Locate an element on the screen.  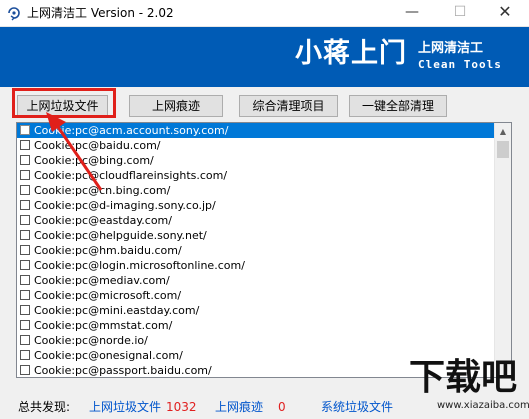
vertical-scrollbar: ▲ is located at coordinates (502, 250).